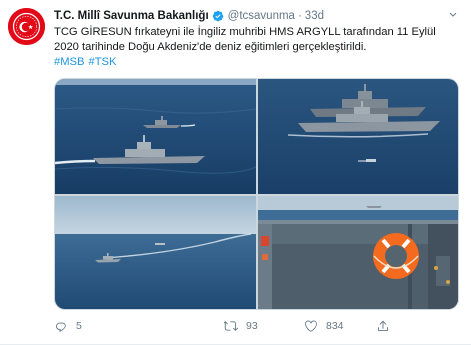 The image size is (471, 345). I want to click on ship-wake-photo, so click(155, 252).